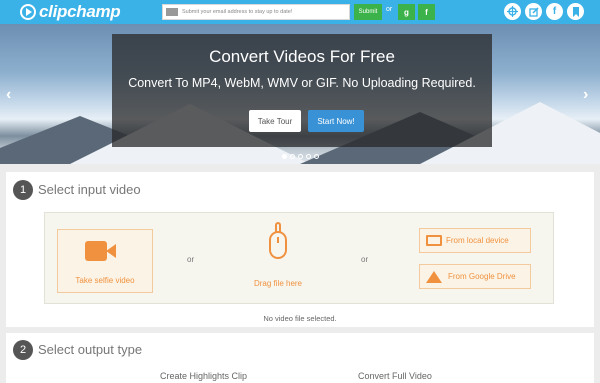  Describe the element at coordinates (575, 11) in the screenshot. I see `bookmark-icon` at that location.